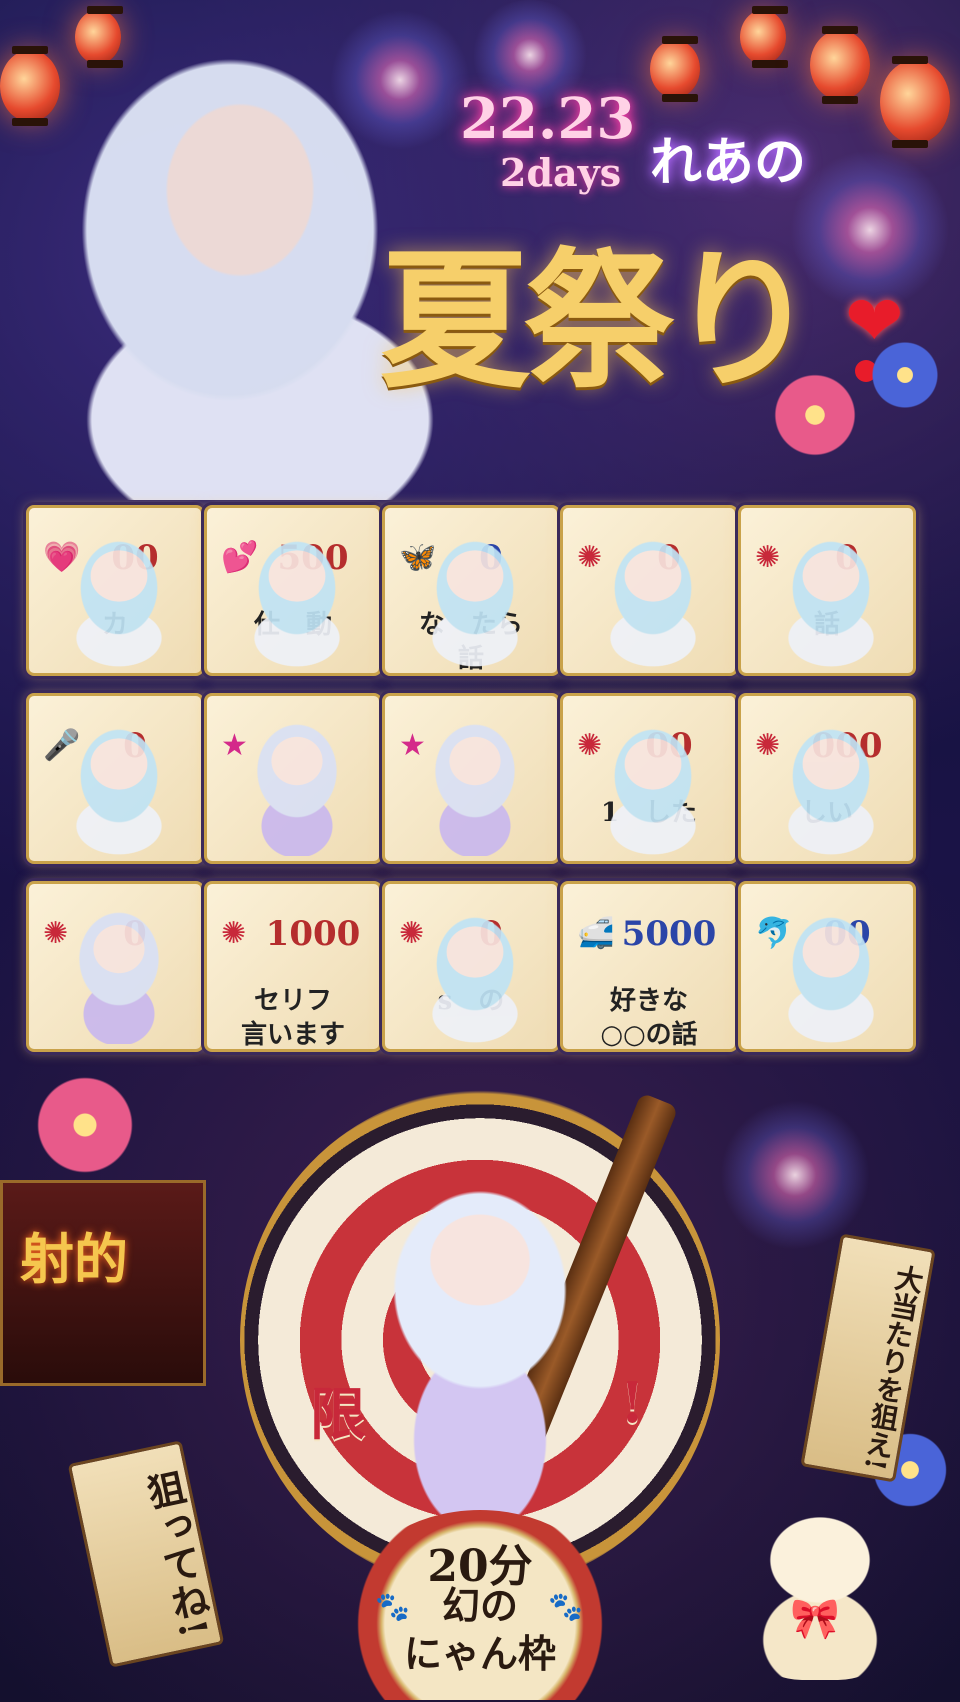 The width and height of the screenshot is (960, 1702). What do you see at coordinates (669, 934) in the screenshot?
I see `reward-value: 5000` at bounding box center [669, 934].